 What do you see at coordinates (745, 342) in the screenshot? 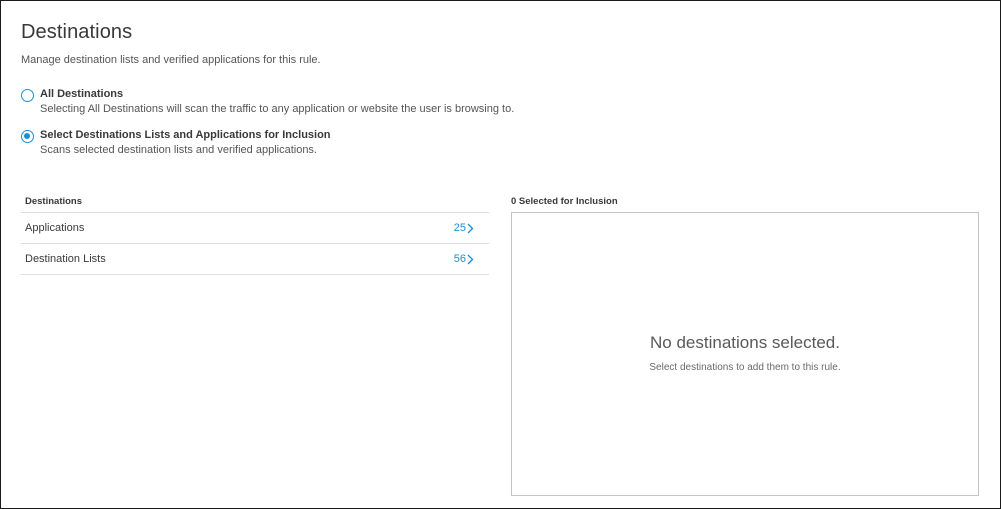
I see `empty-state-title: No destinations selected.` at bounding box center [745, 342].